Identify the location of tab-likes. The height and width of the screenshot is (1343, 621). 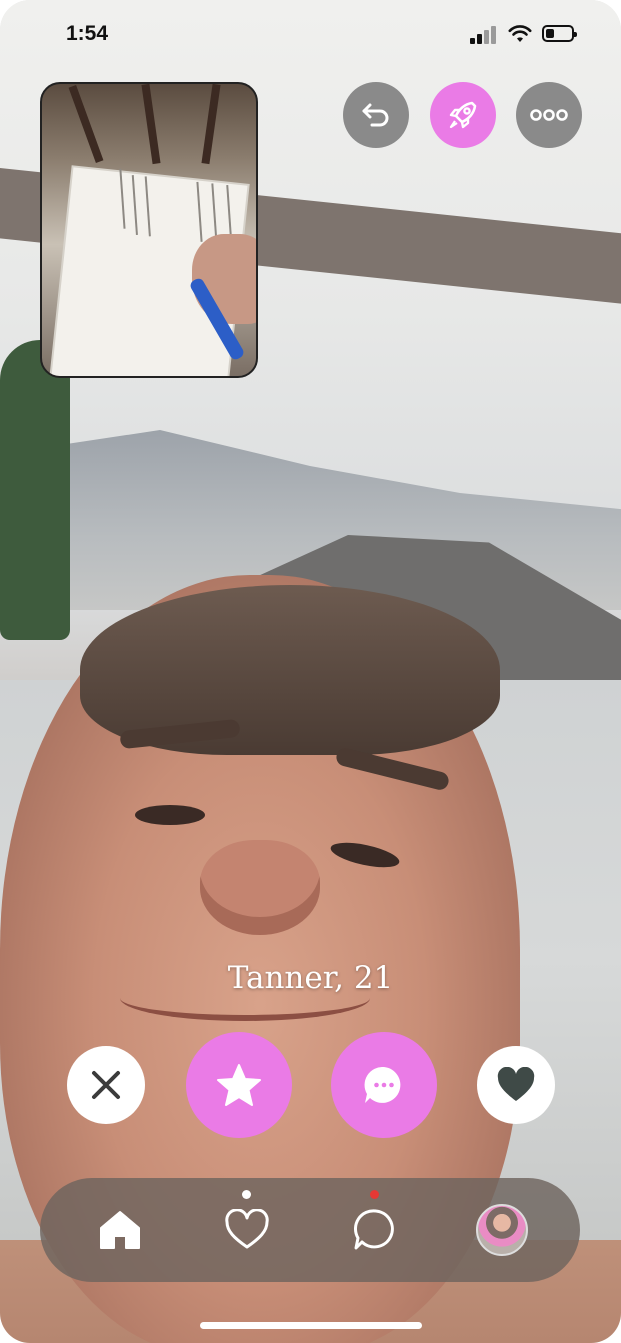
(247, 1230).